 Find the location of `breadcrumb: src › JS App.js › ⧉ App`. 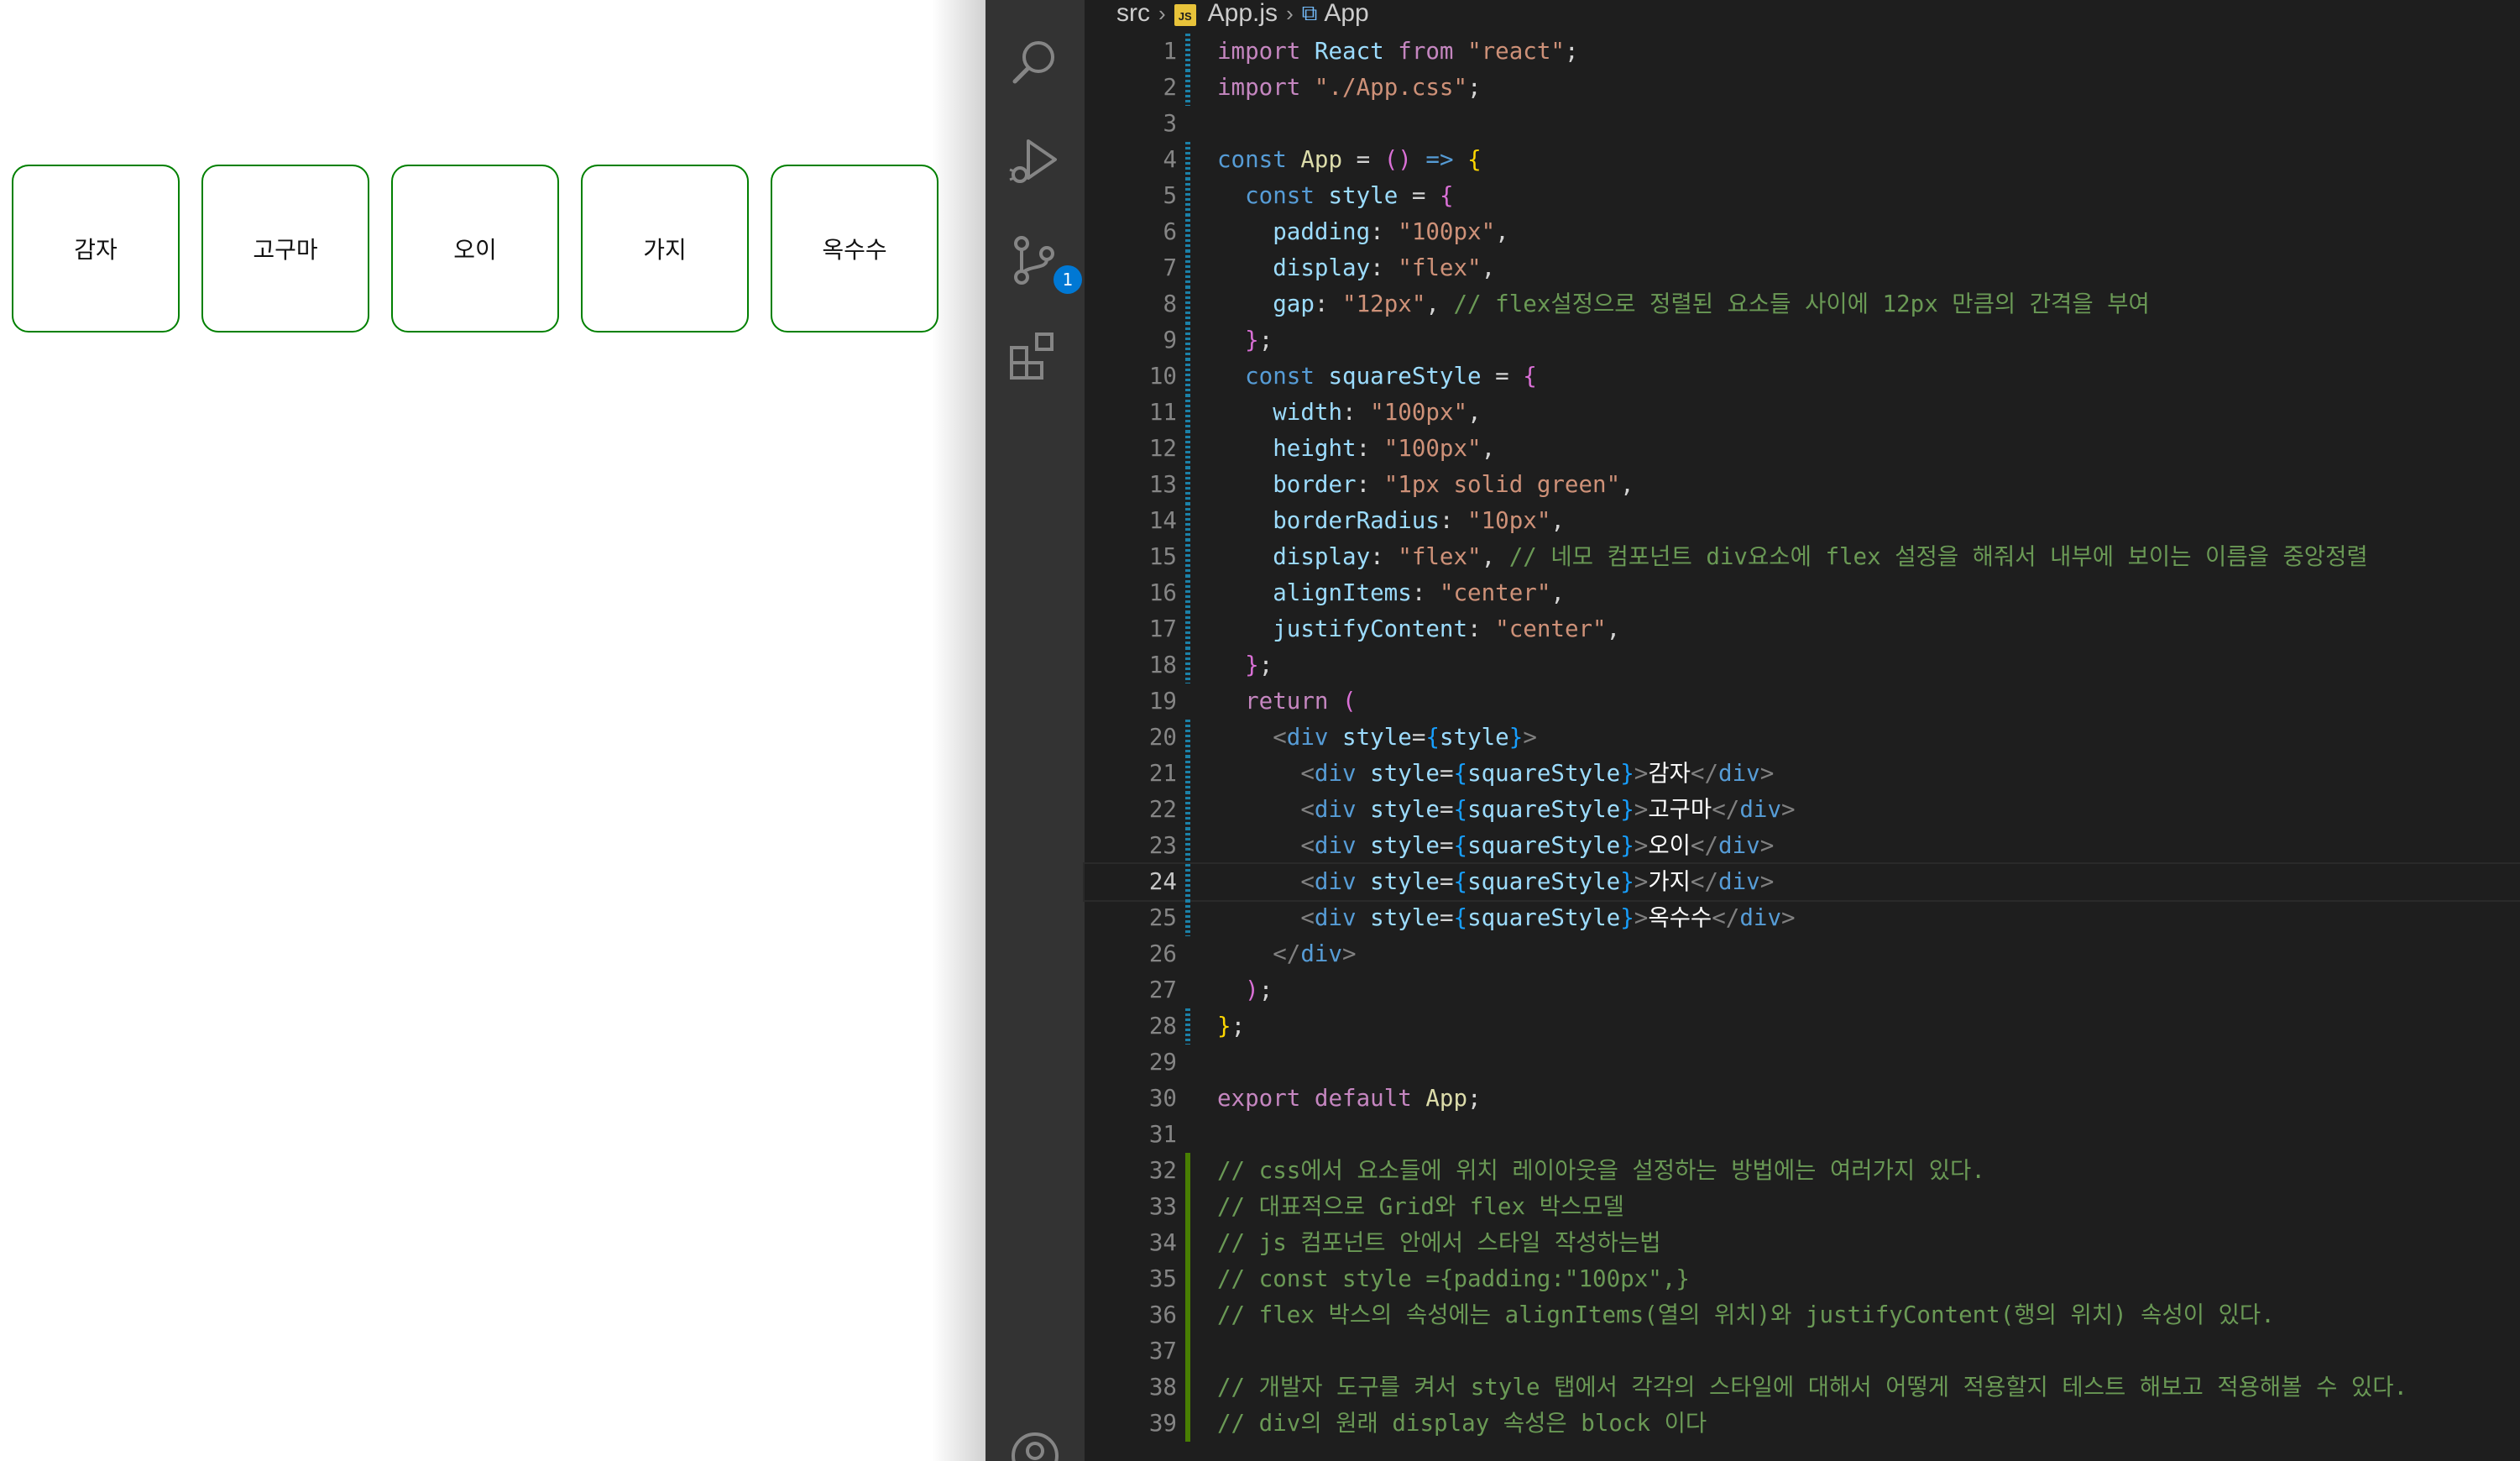

breadcrumb: src › JS App.js › ⧉ App is located at coordinates (1242, 13).